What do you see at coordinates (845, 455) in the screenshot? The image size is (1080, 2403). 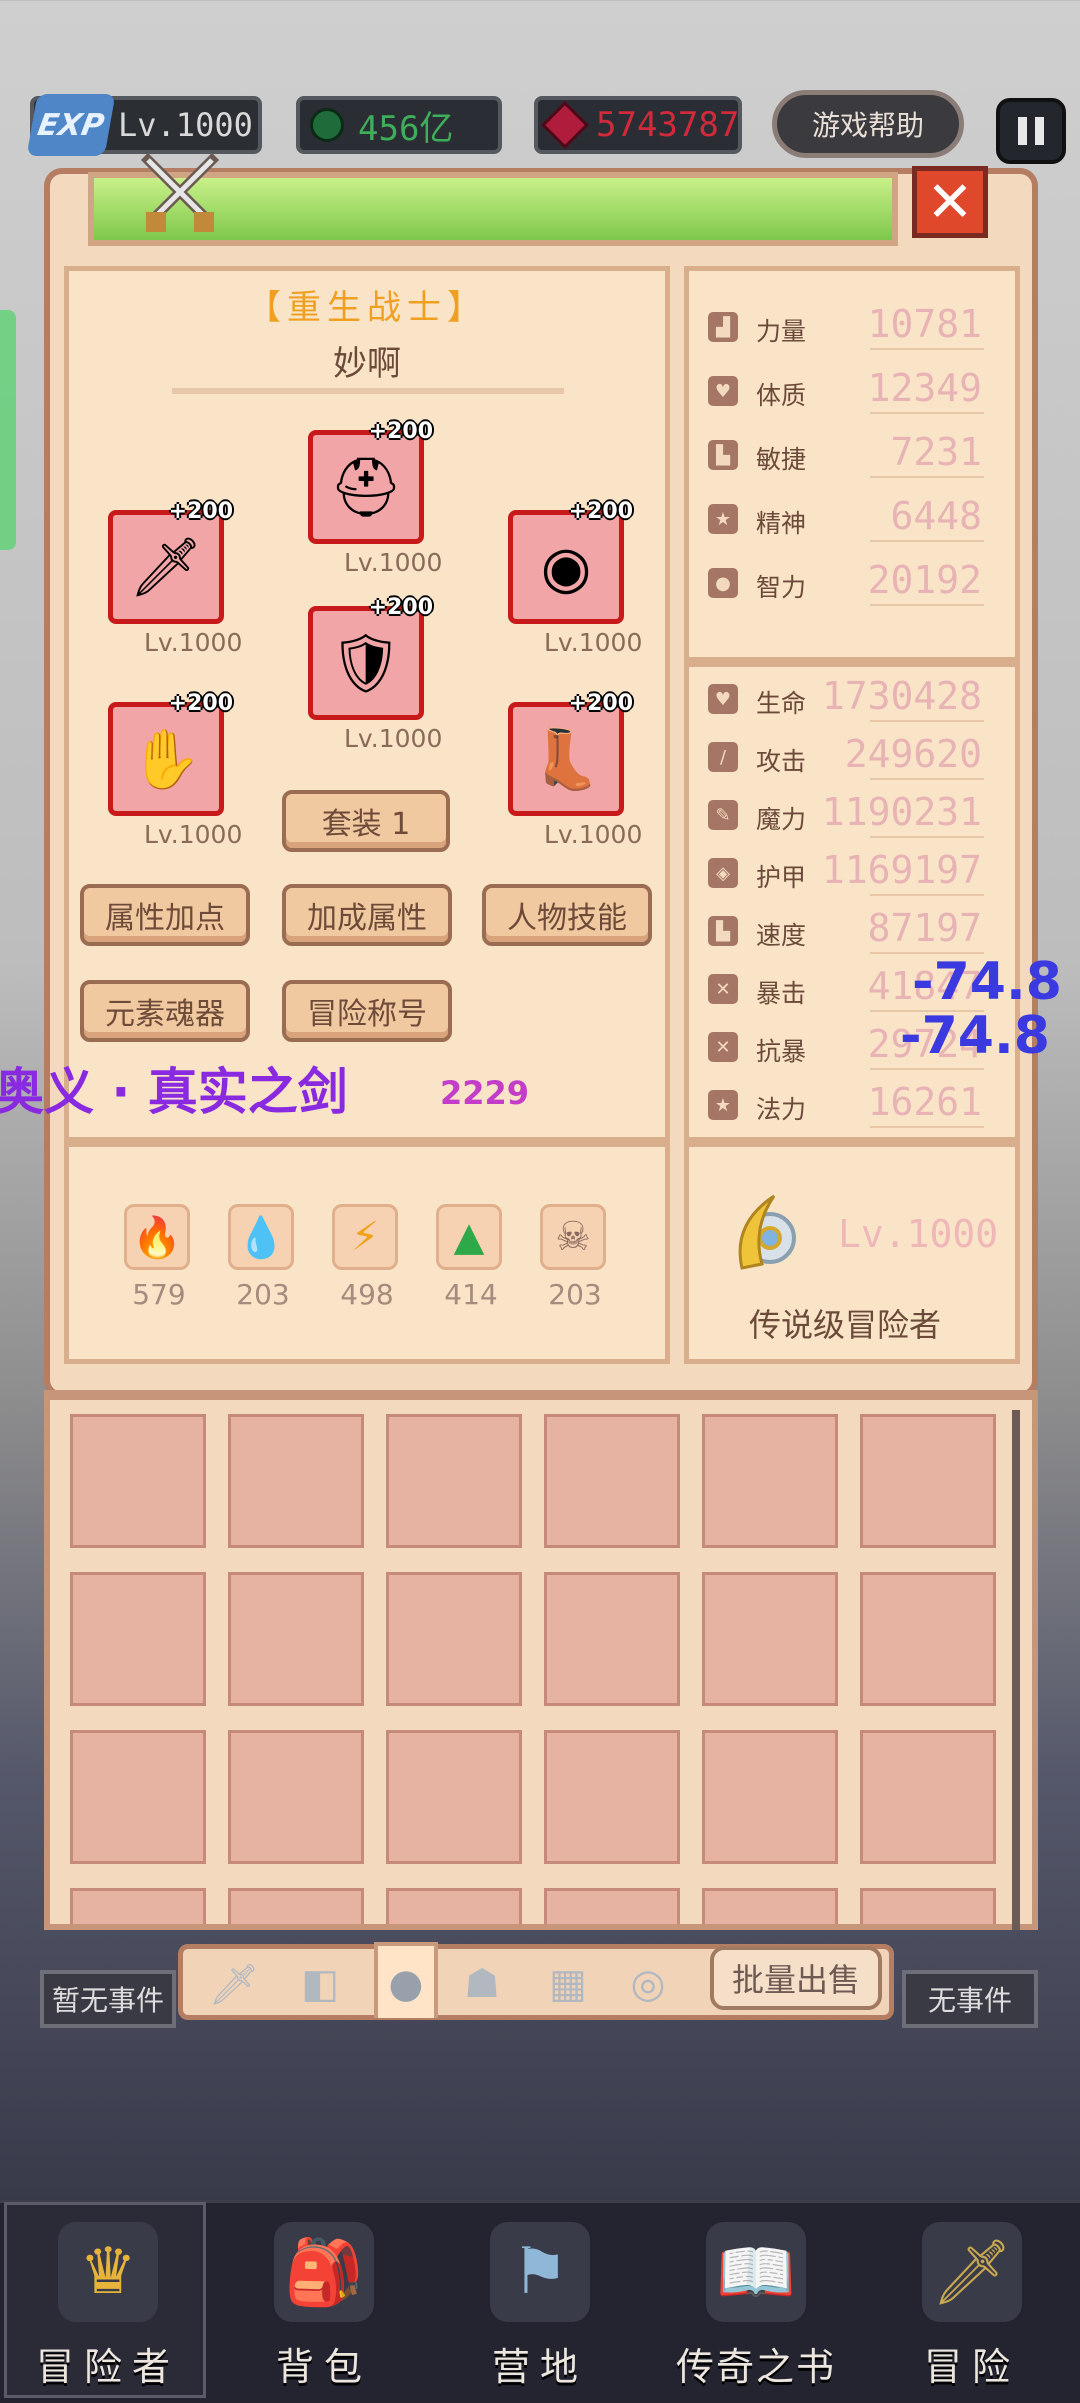 I see `attr-row-agility: ▙ 敏捷 7231` at bounding box center [845, 455].